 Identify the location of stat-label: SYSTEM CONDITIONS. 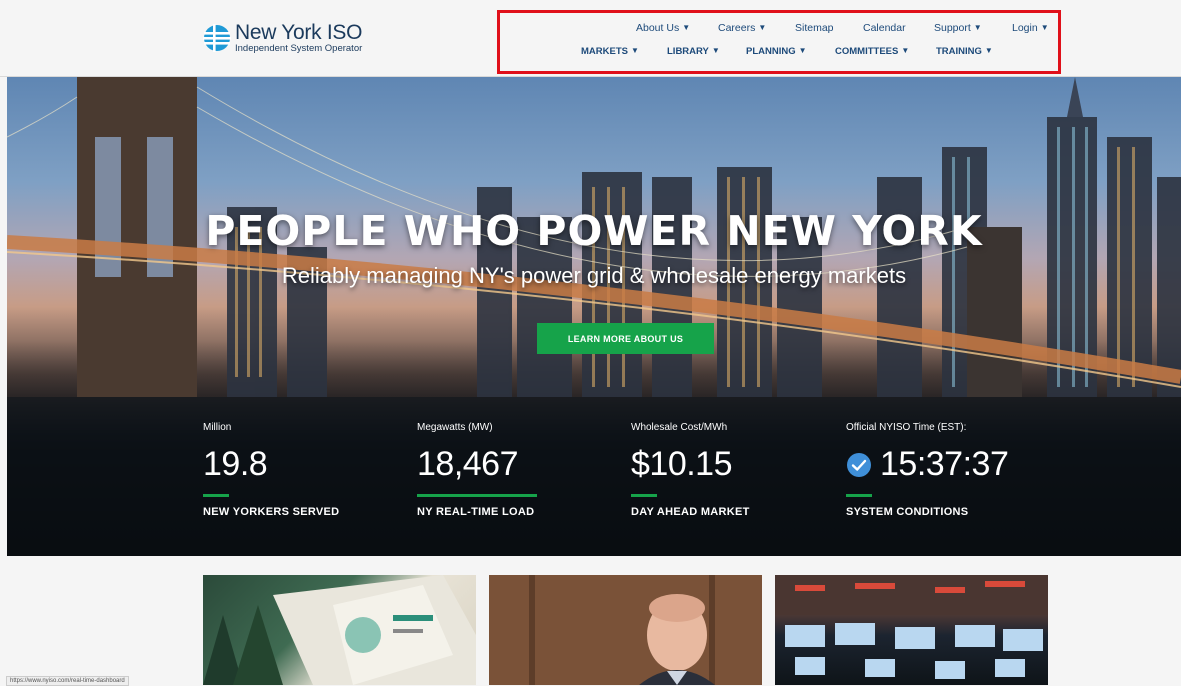
(907, 512).